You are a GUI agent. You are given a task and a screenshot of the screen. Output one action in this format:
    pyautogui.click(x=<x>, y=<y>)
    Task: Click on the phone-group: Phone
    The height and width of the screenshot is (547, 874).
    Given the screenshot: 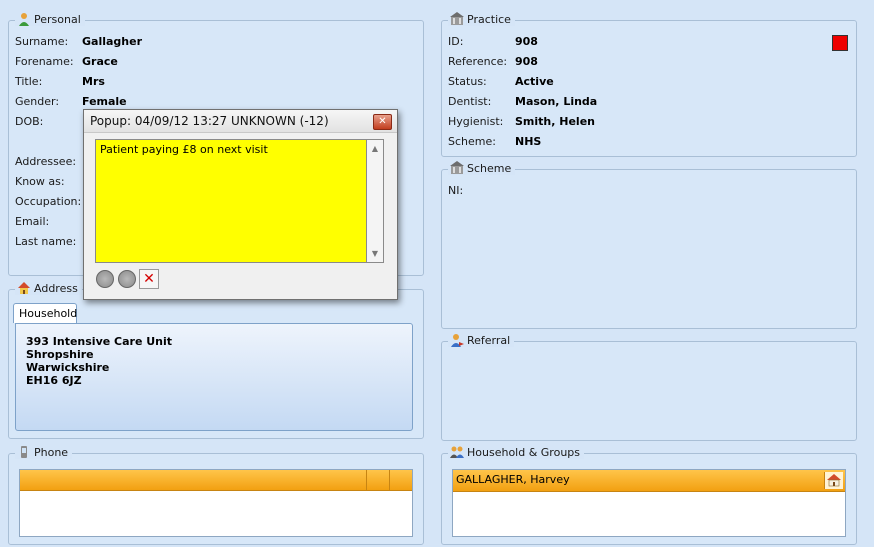 What is the action you would take?
    pyautogui.click(x=216, y=495)
    